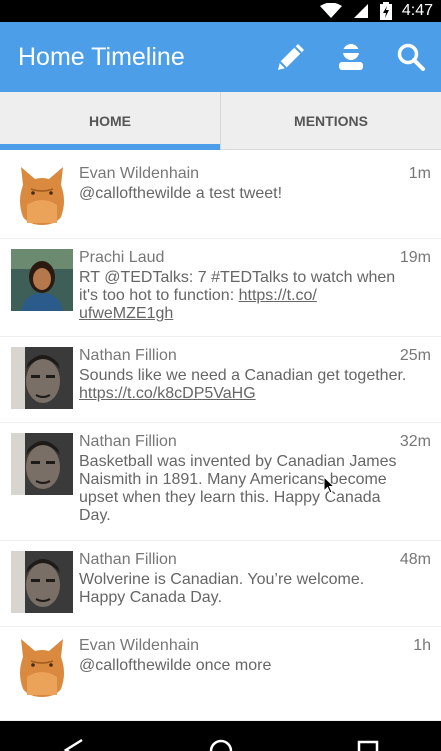 The image size is (441, 751). Describe the element at coordinates (220, 11) in the screenshot. I see `status-bar: 4:47` at that location.